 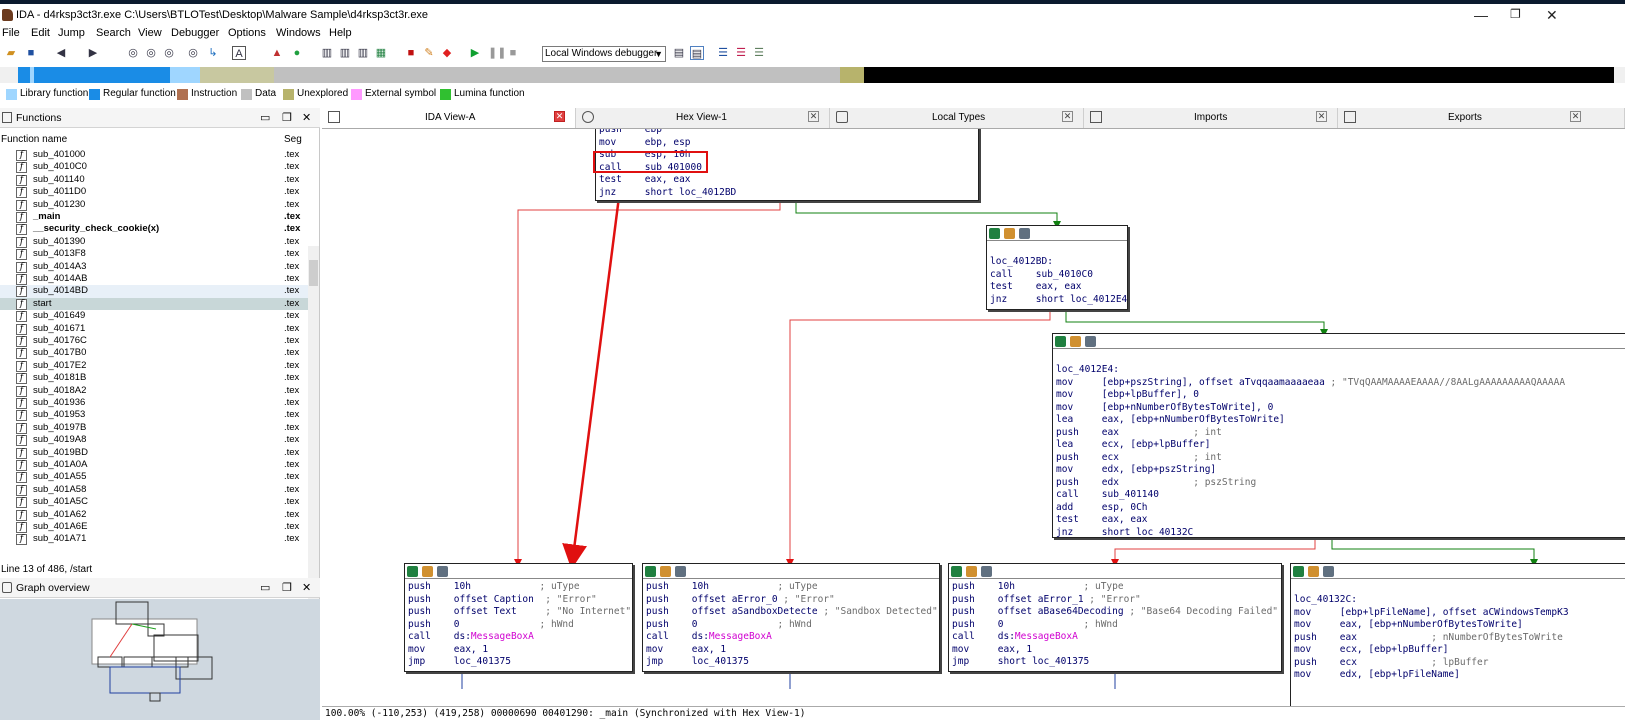 What do you see at coordinates (759, 53) in the screenshot?
I see `outline-icon: ☰` at bounding box center [759, 53].